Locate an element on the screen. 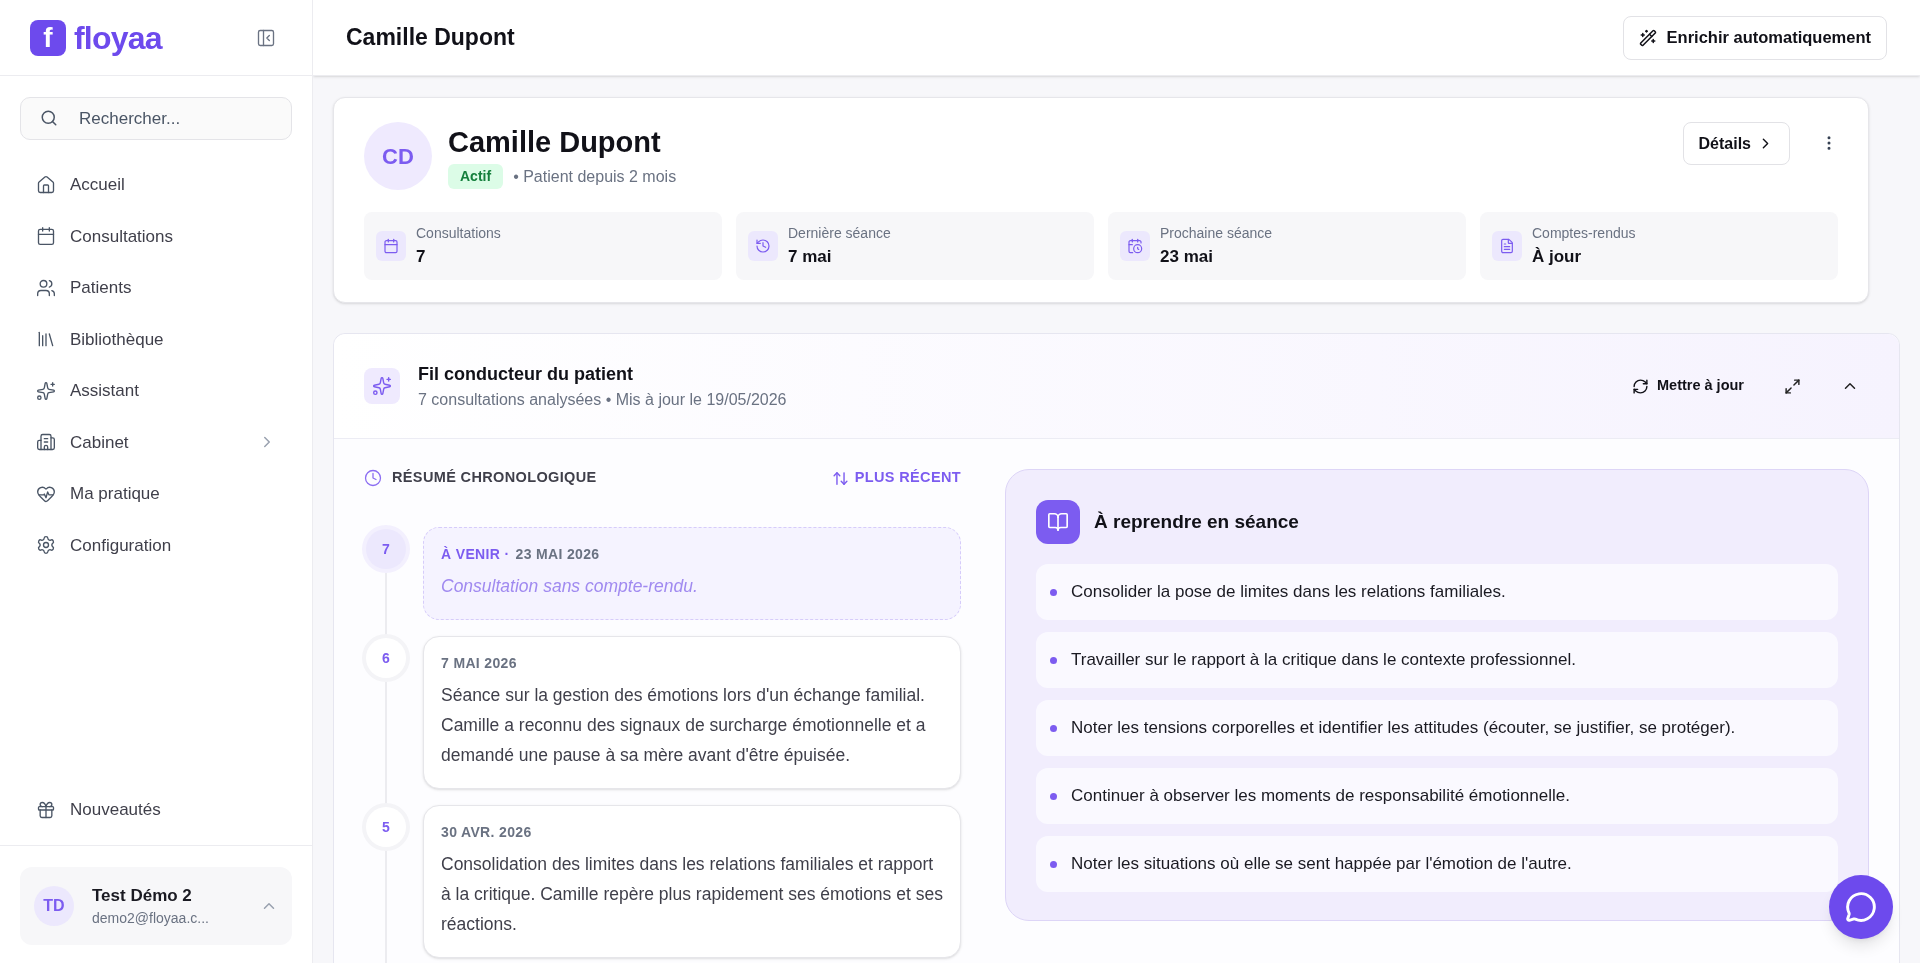 This screenshot has height=963, width=1920. gift-icon is located at coordinates (46, 810).